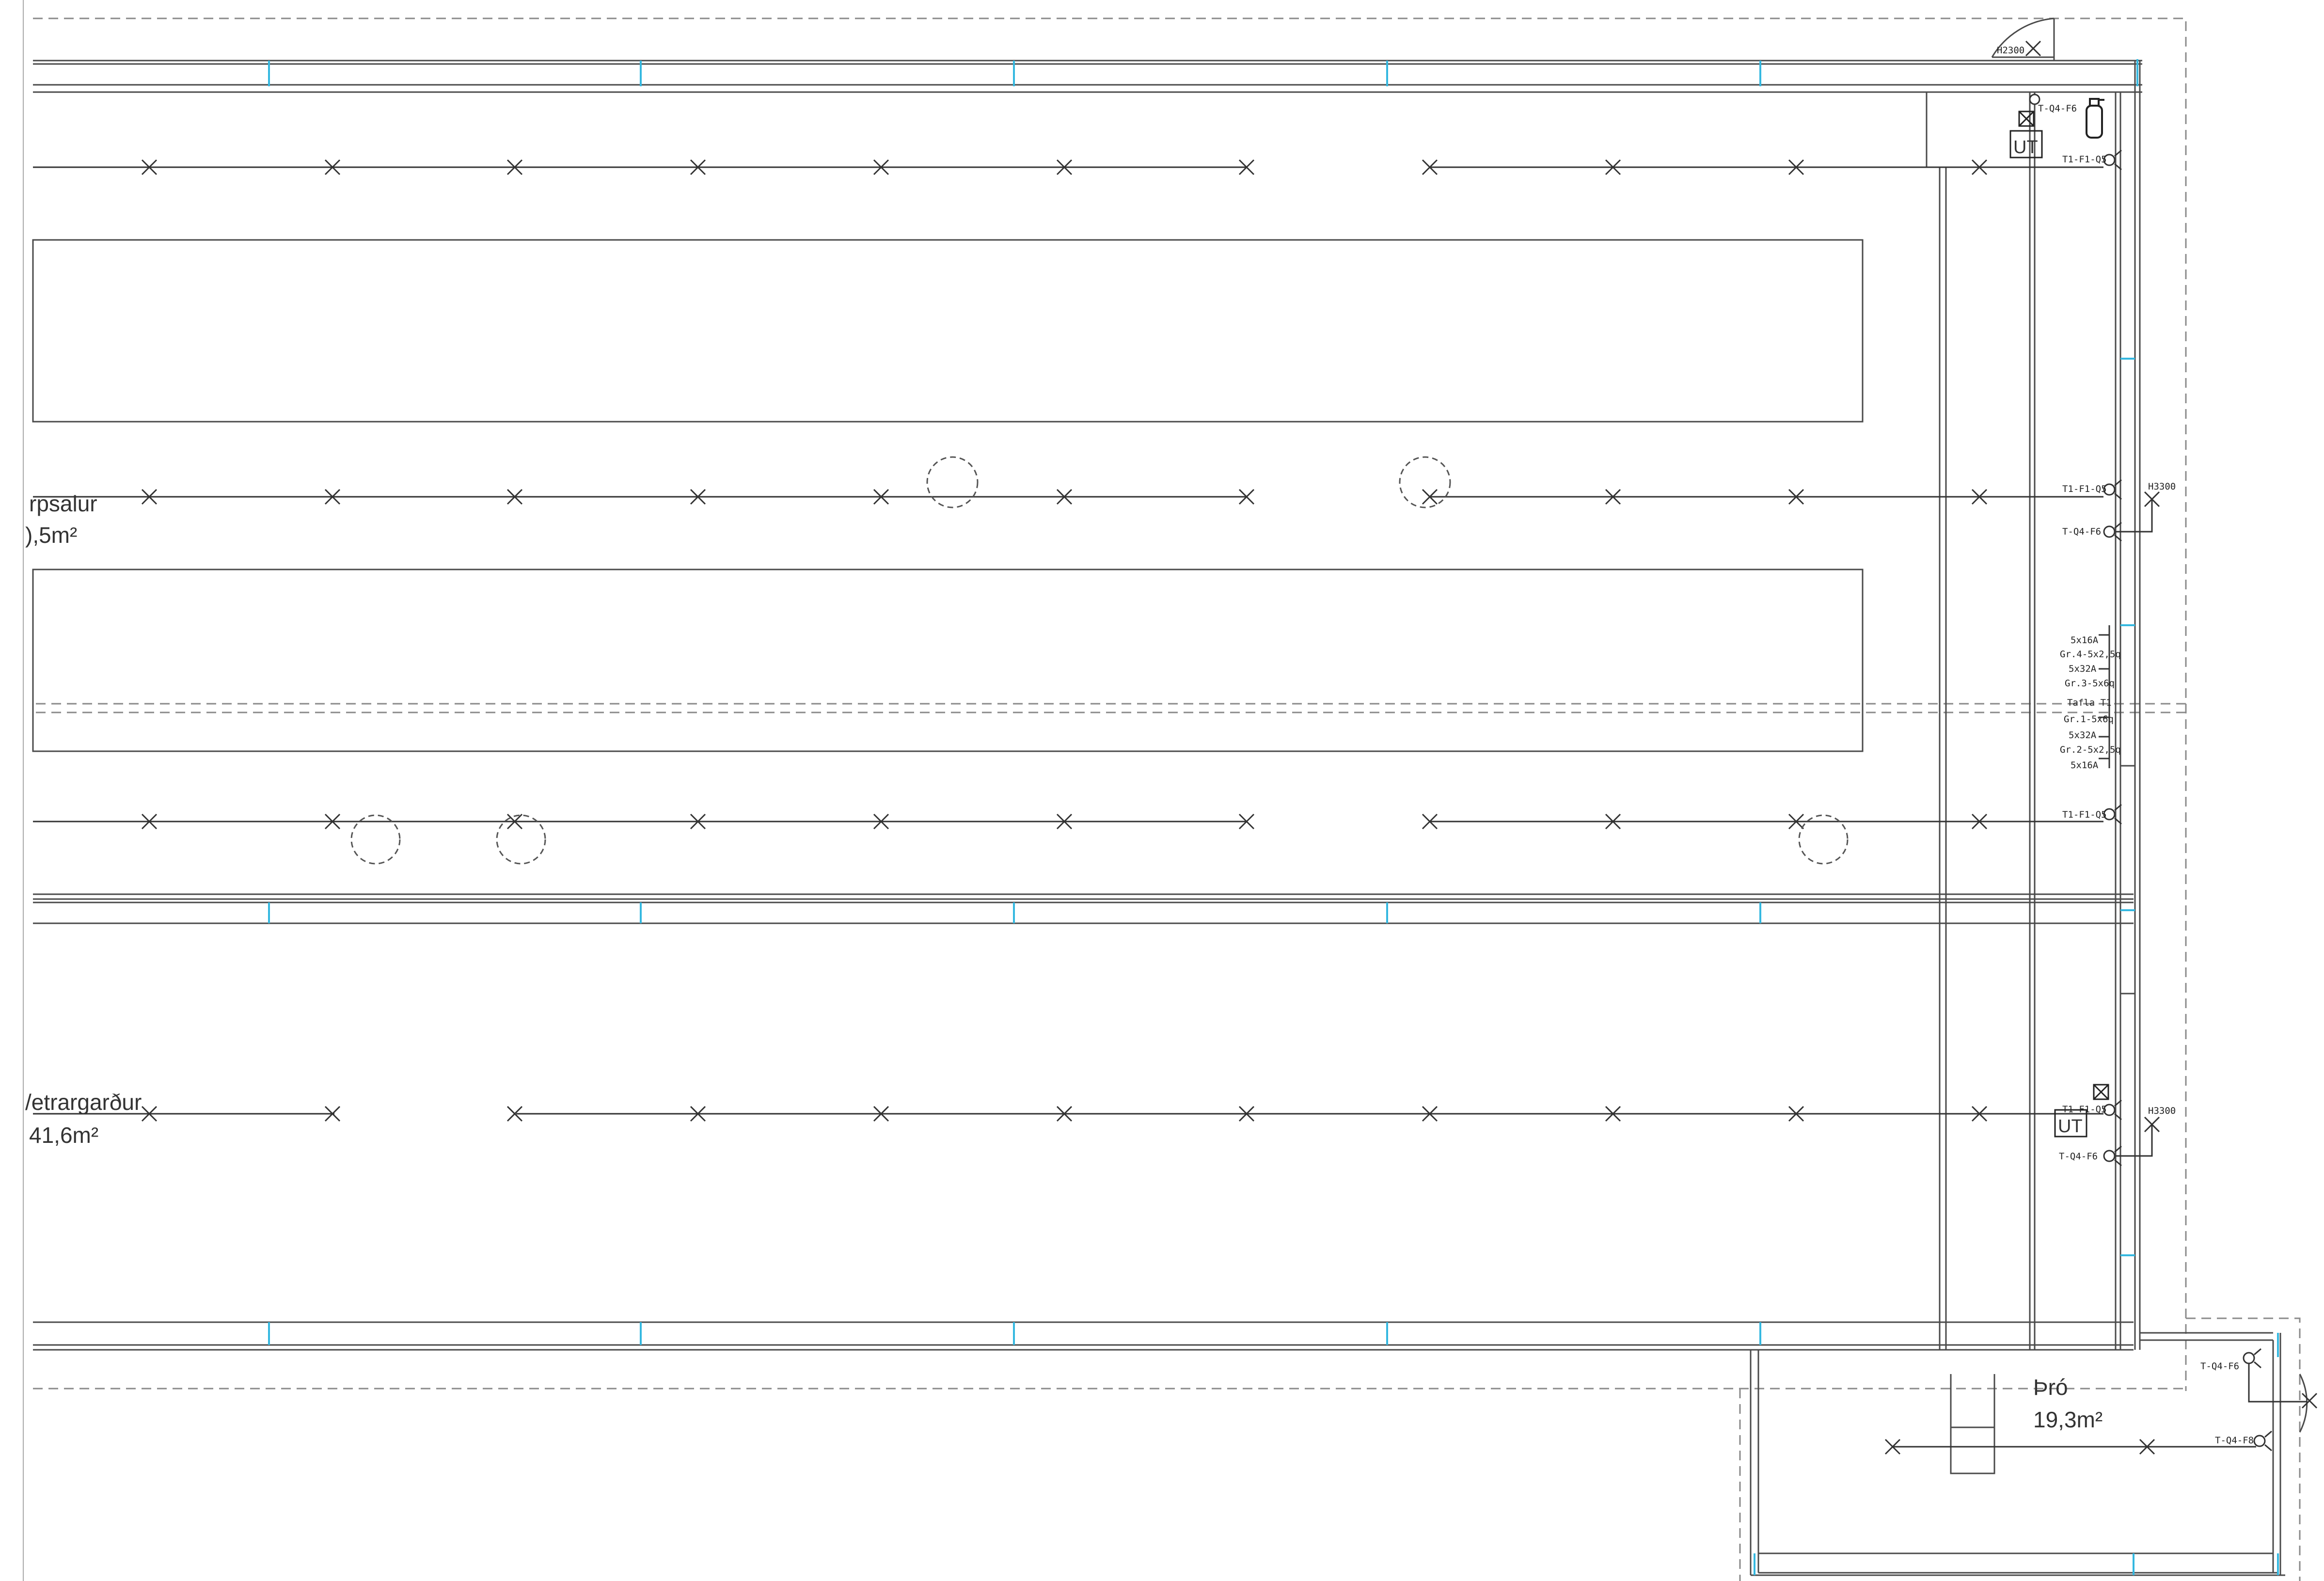 Image resolution: width=2324 pixels, height=1581 pixels. I want to click on emergency-box-icon, so click(2063, 606).